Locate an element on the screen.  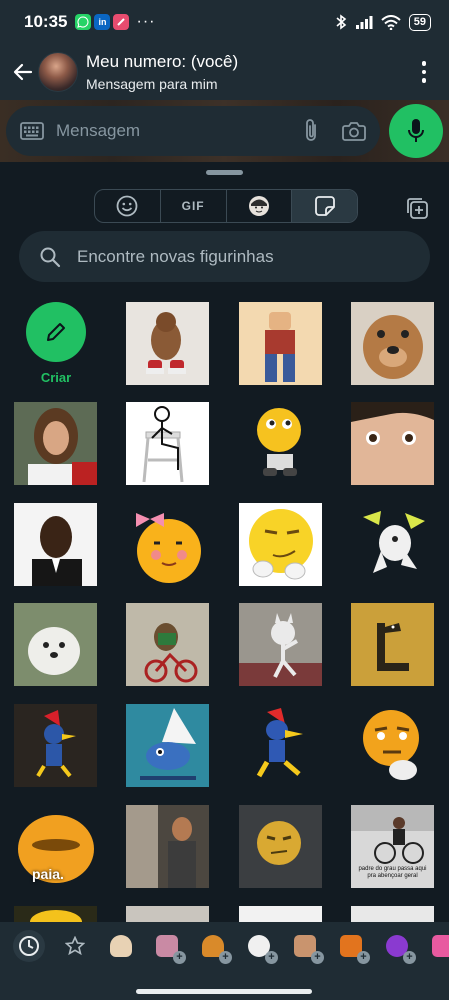
recent-stickers-tab is located at coordinates (29, 946).